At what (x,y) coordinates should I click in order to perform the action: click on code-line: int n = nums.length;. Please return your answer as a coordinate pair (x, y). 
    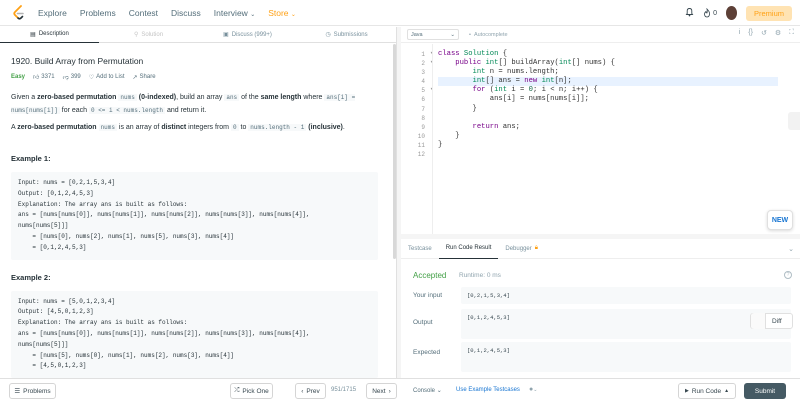
    Looking at the image, I should click on (515, 72).